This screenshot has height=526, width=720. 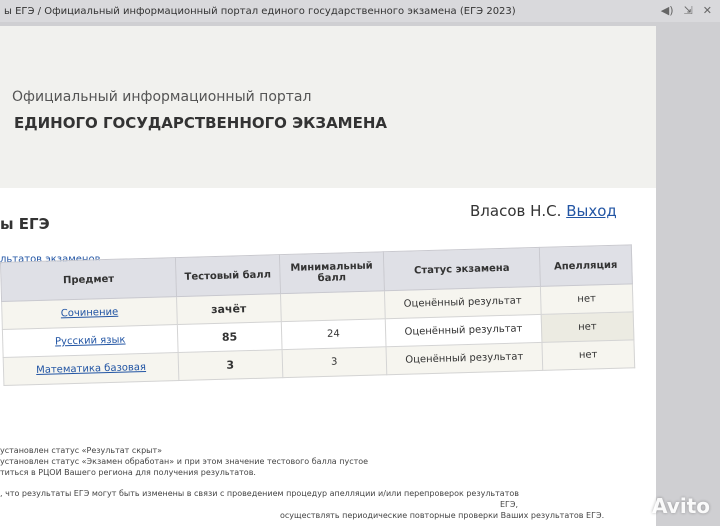 I want to click on note-line: ЕГЭ,, so click(x=509, y=504).